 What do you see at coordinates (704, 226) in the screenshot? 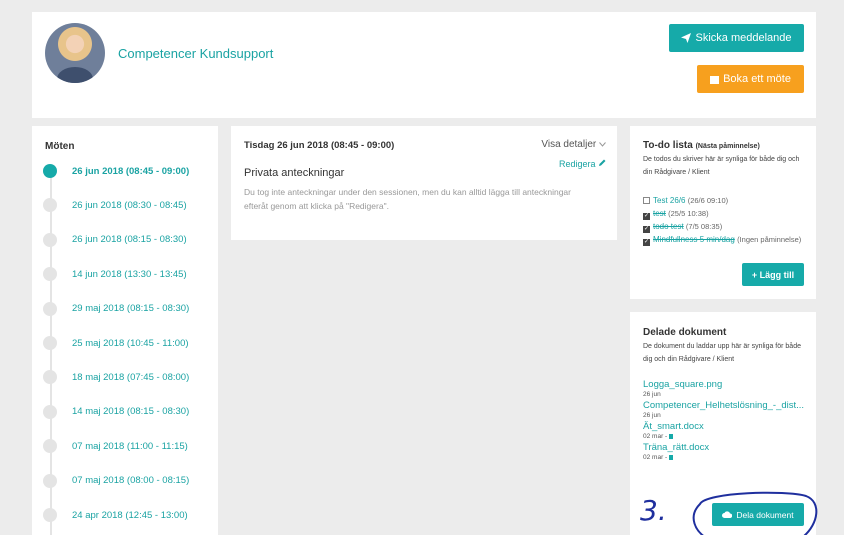
I see `todo-reminder: (7/5 08:35)` at bounding box center [704, 226].